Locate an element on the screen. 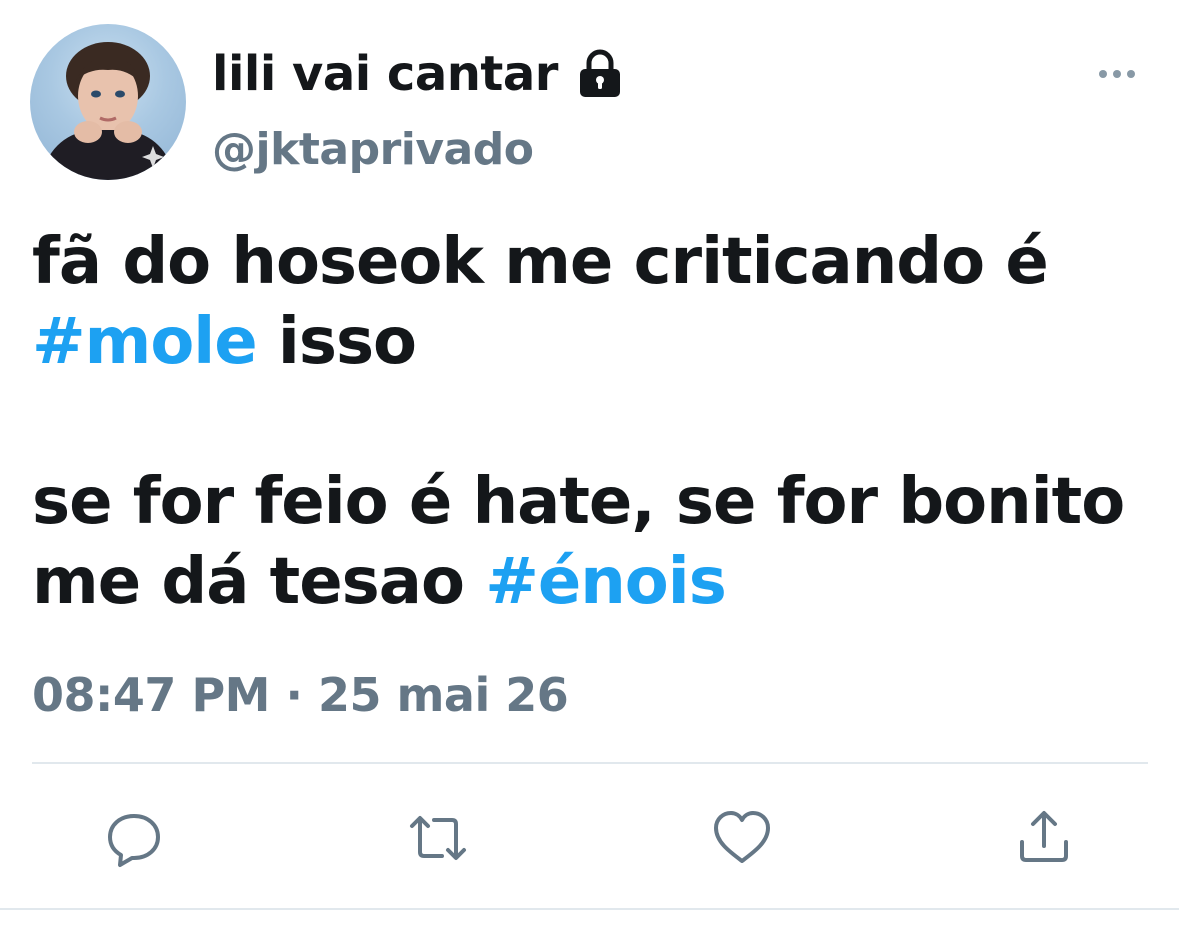 The height and width of the screenshot is (927, 1179). reply-icon is located at coordinates (134, 840).